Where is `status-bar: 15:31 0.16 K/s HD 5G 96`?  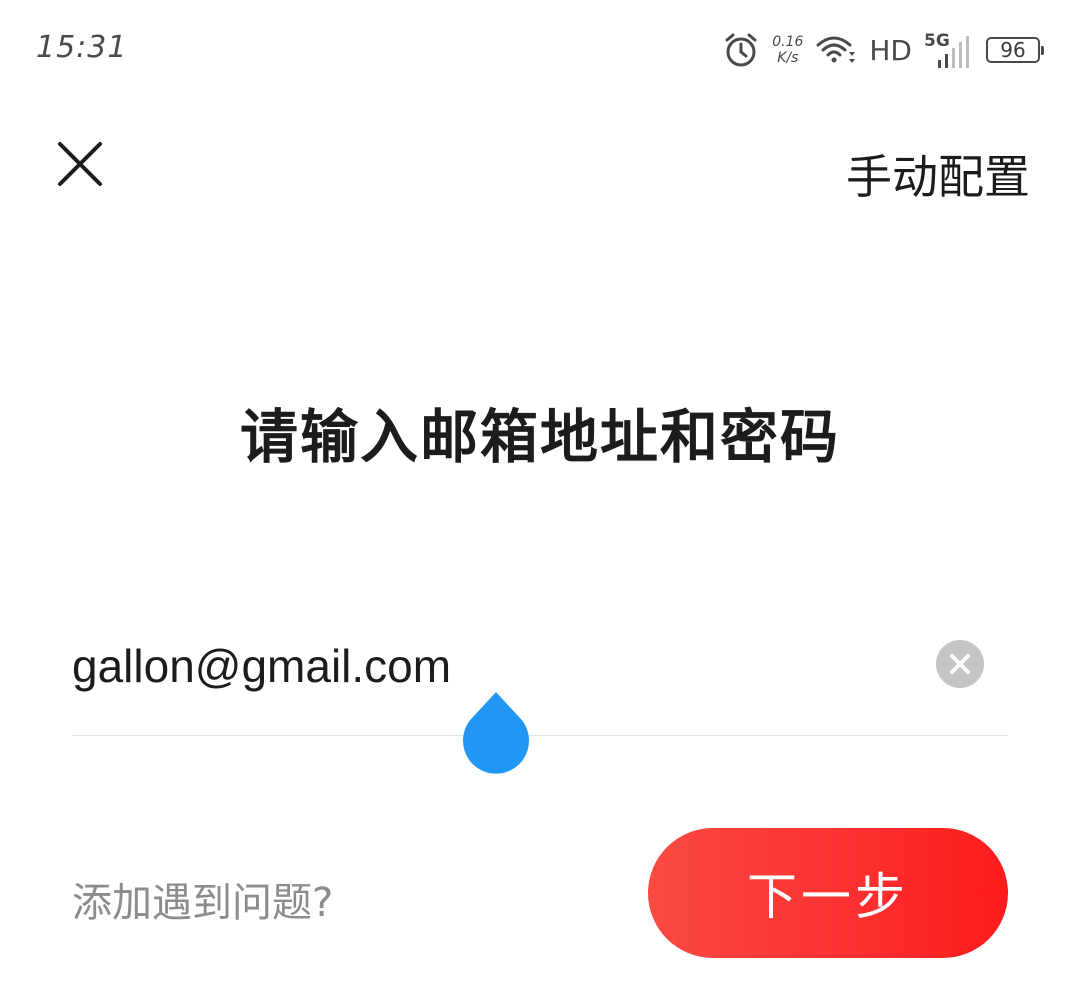
status-bar: 15:31 0.16 K/s HD 5G 96 is located at coordinates (540, 50).